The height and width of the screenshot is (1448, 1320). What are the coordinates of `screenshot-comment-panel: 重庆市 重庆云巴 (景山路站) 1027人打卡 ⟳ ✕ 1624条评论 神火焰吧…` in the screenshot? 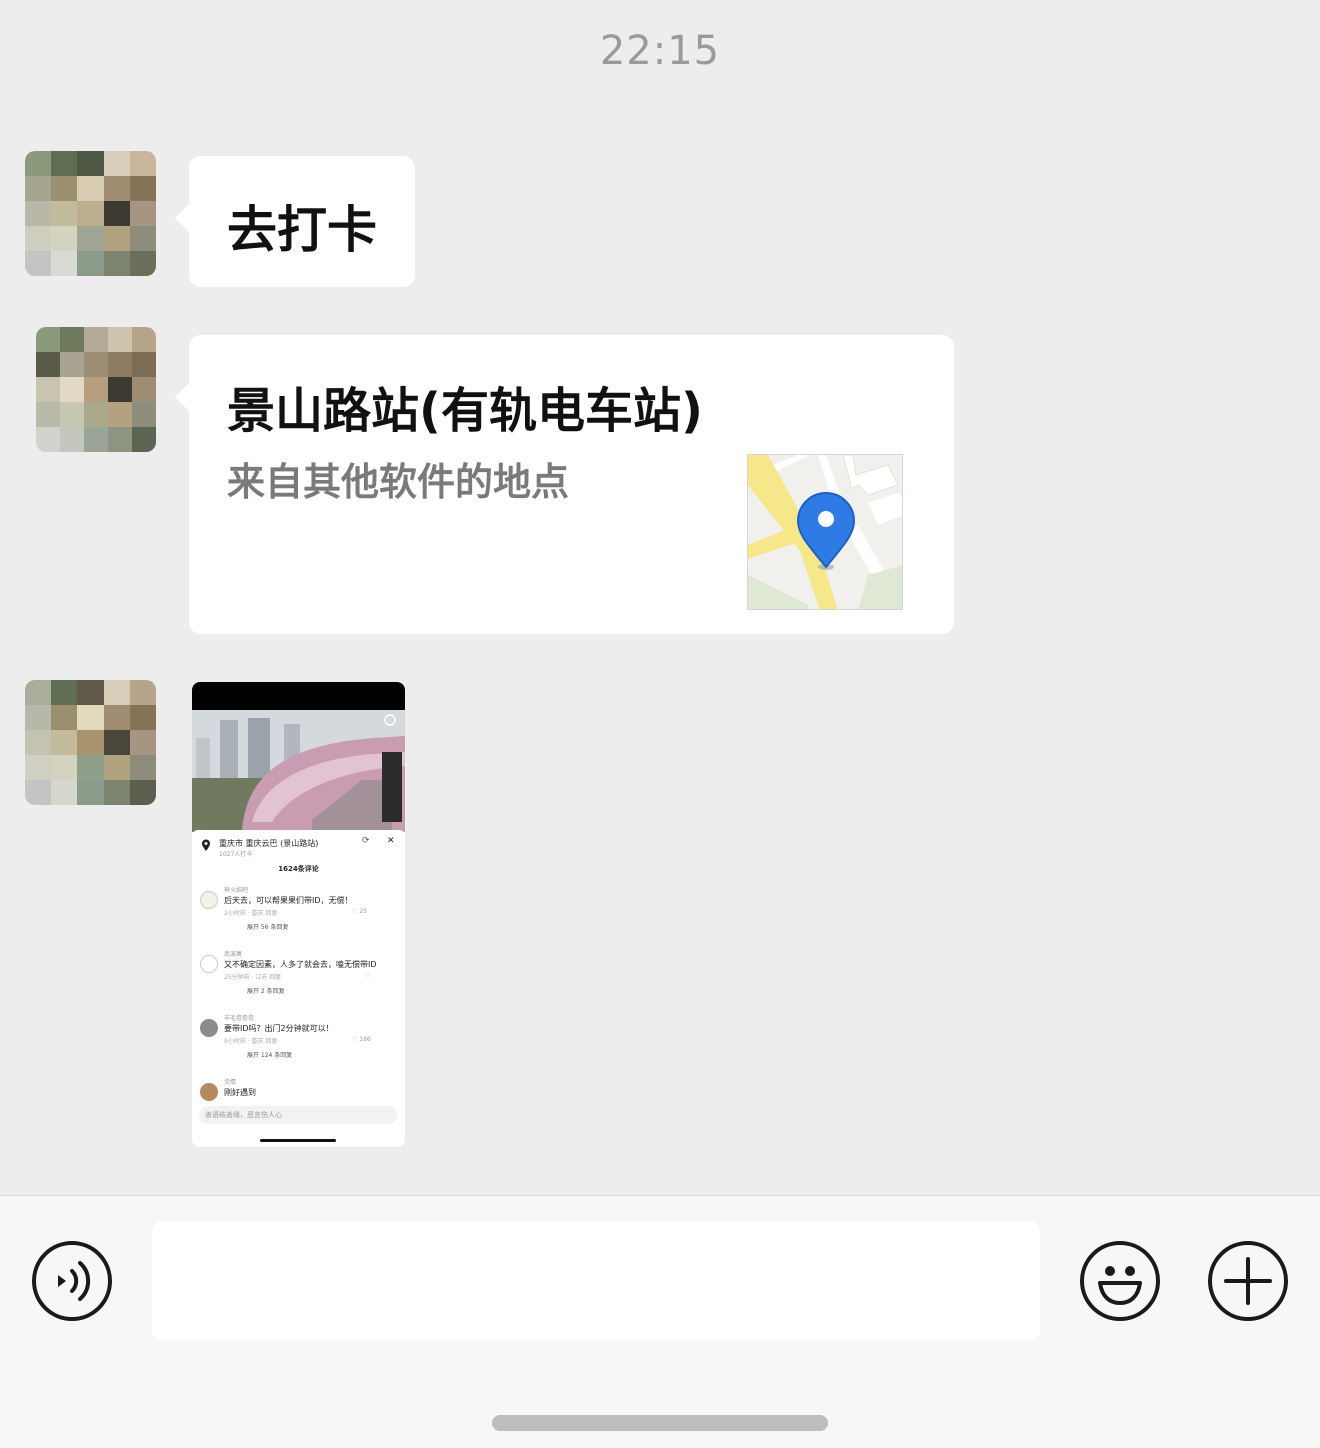 It's located at (298, 988).